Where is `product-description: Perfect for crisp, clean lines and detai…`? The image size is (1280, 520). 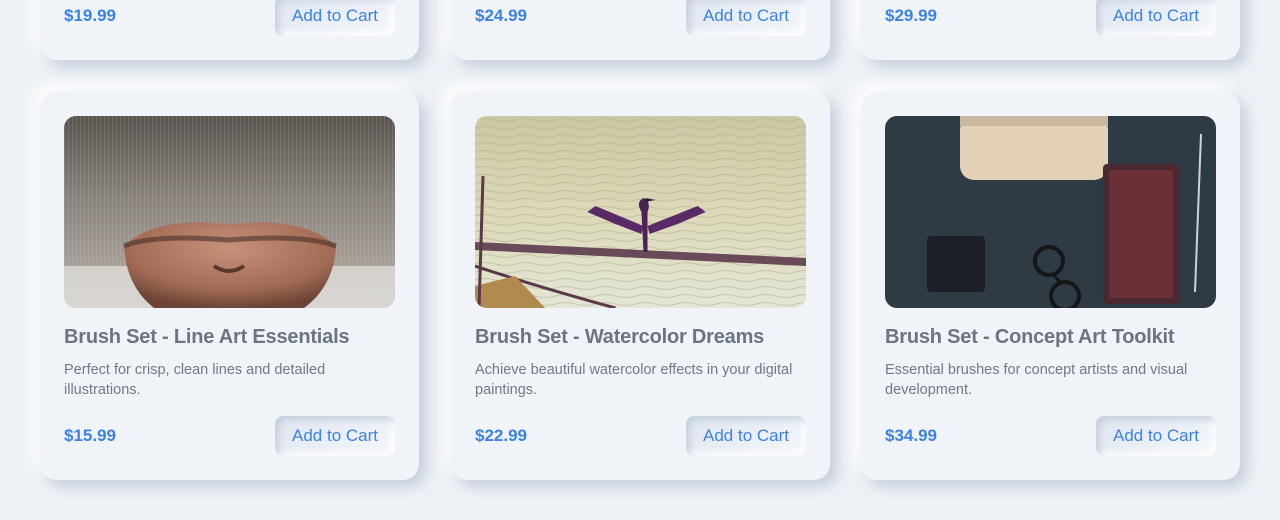
product-description: Perfect for crisp, clean lines and detai… is located at coordinates (195, 380).